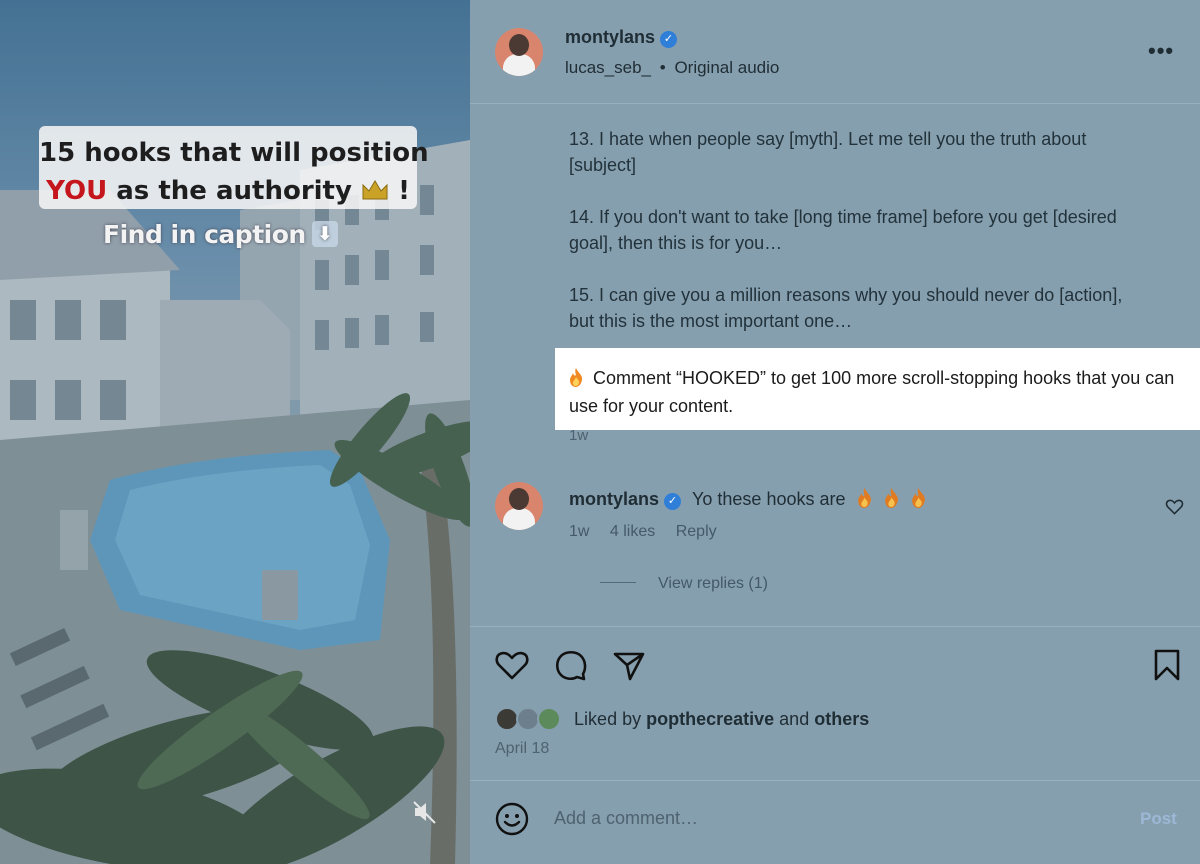 This screenshot has height=864, width=1200. What do you see at coordinates (324, 234) in the screenshot?
I see `down-arrow-icon: ⬇` at bounding box center [324, 234].